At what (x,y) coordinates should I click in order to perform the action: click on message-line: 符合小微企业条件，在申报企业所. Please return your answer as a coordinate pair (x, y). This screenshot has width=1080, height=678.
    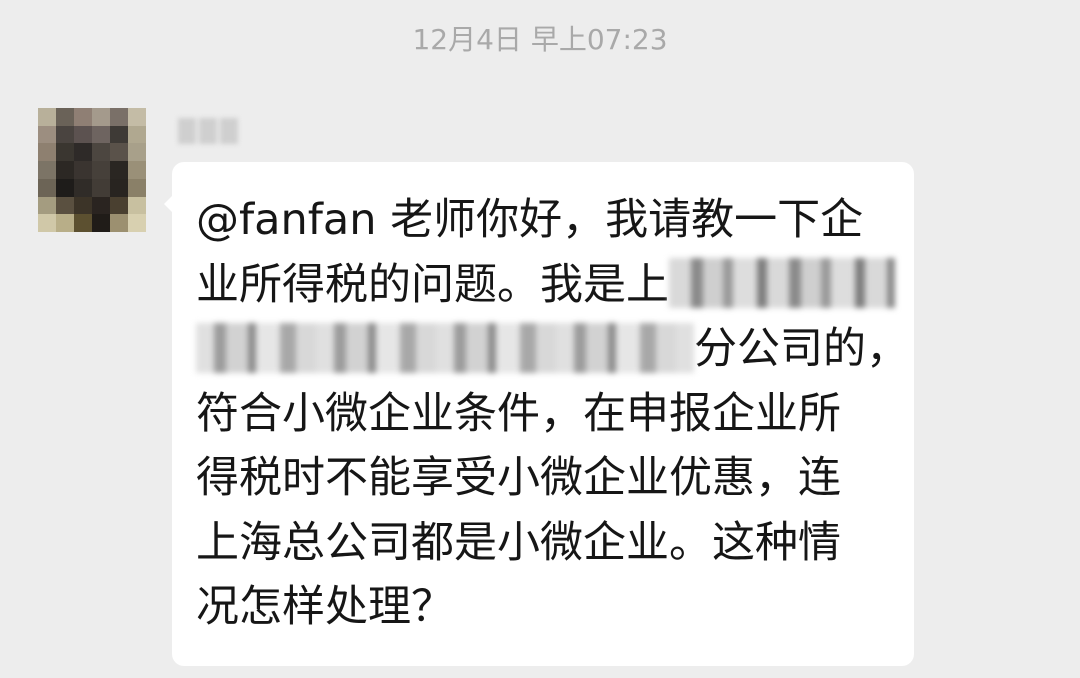
    Looking at the image, I should click on (518, 413).